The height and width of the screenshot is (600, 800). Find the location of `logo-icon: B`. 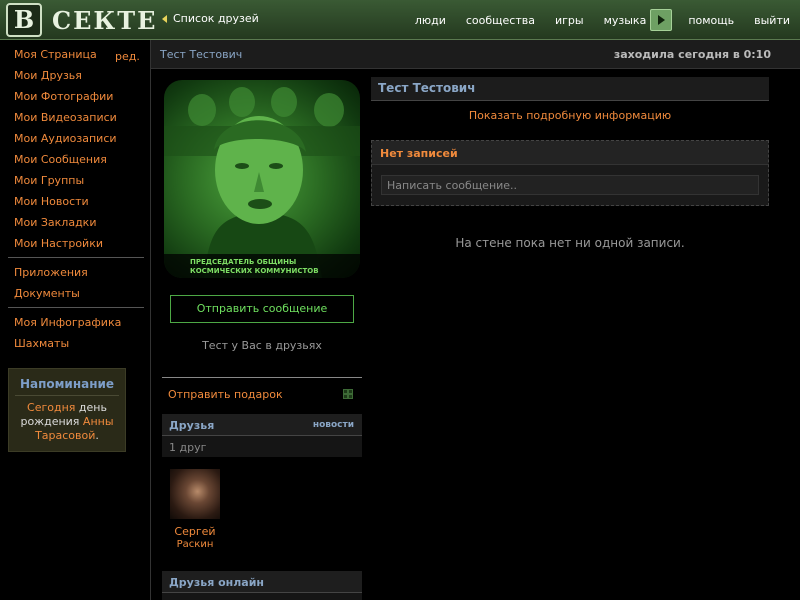

logo-icon: B is located at coordinates (24, 20).